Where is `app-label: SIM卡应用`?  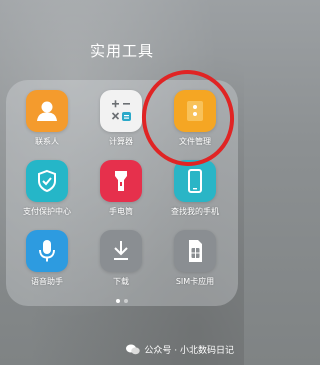
app-label: SIM卡应用 is located at coordinates (195, 281).